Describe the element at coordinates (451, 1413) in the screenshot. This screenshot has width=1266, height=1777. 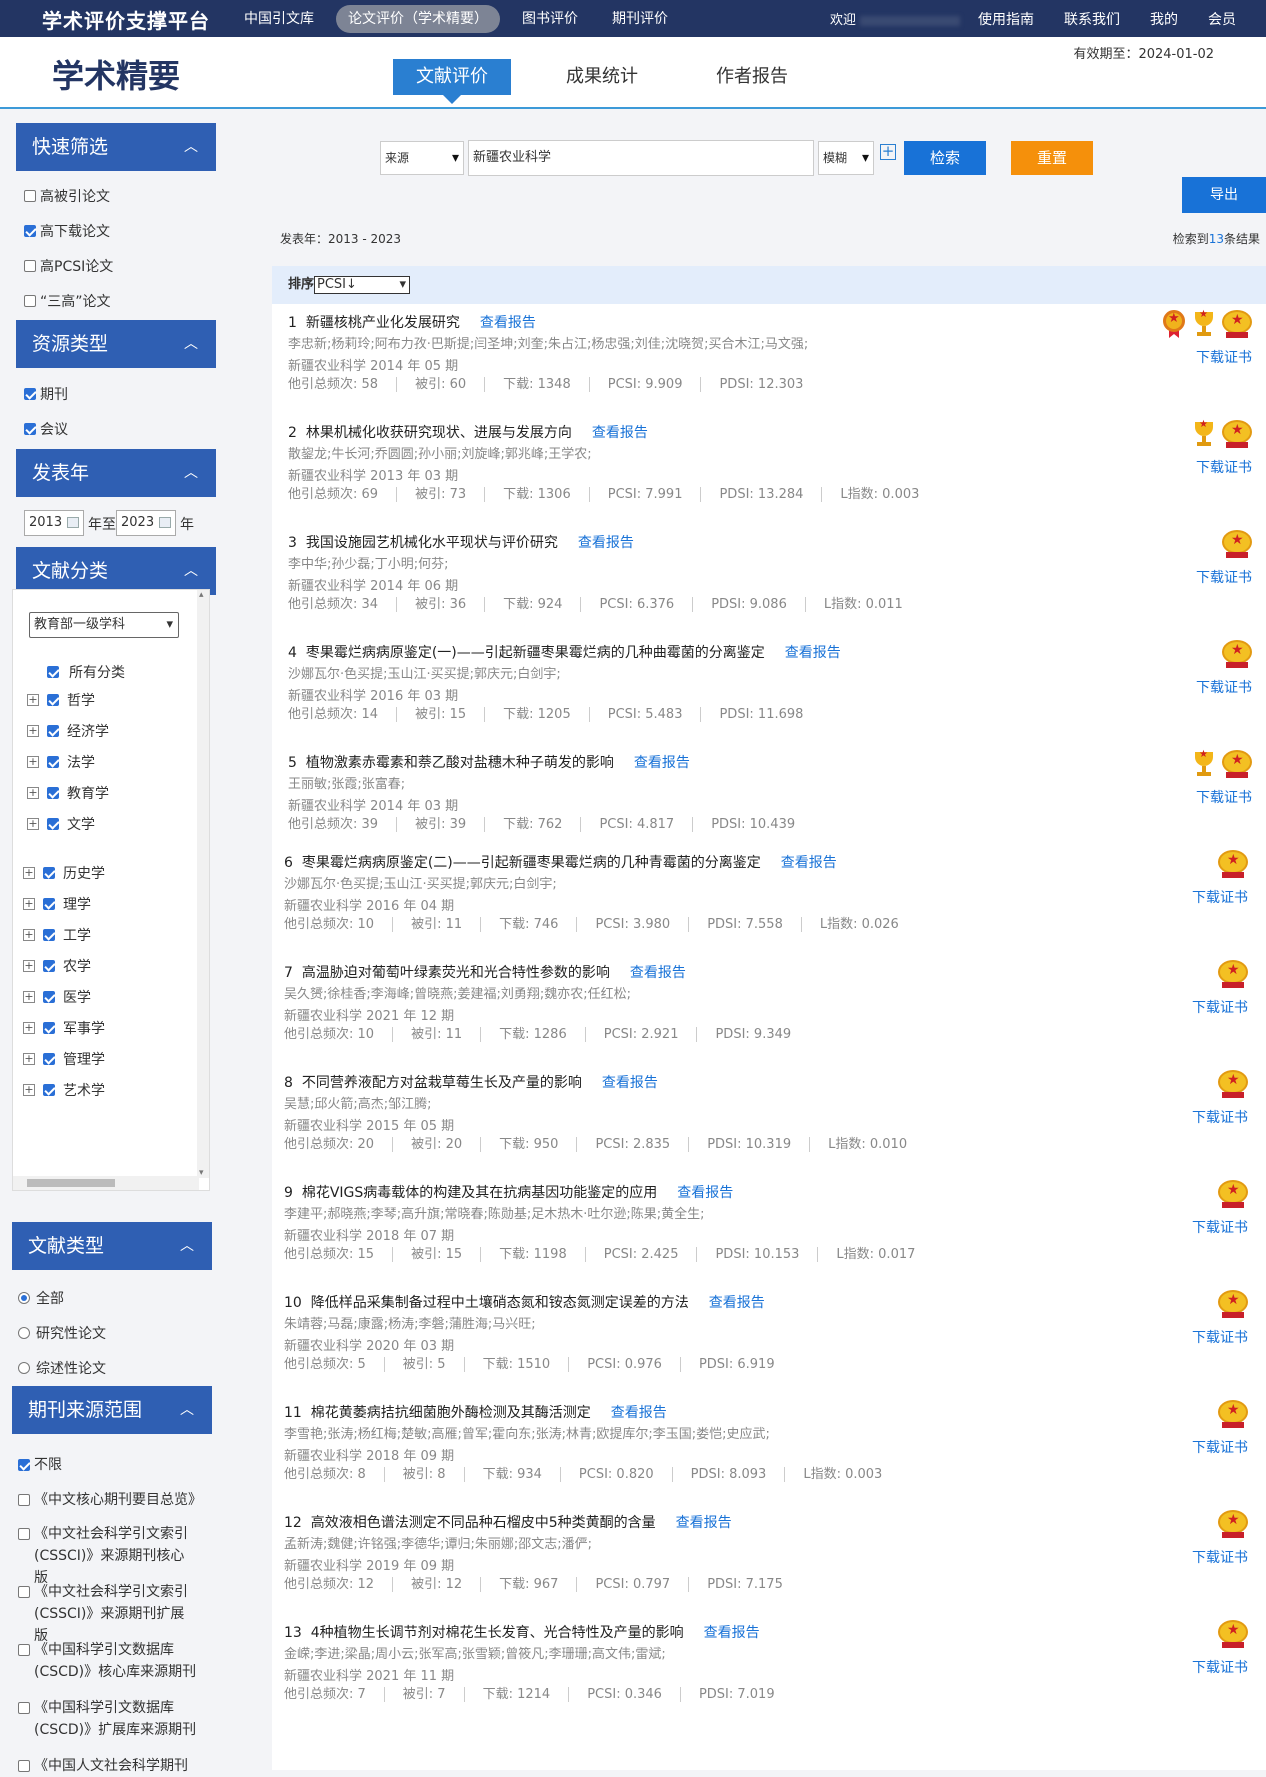
I see `result-title: 棉花黄萎病拮抗细菌胞外酶检测及其酶活测定` at that location.